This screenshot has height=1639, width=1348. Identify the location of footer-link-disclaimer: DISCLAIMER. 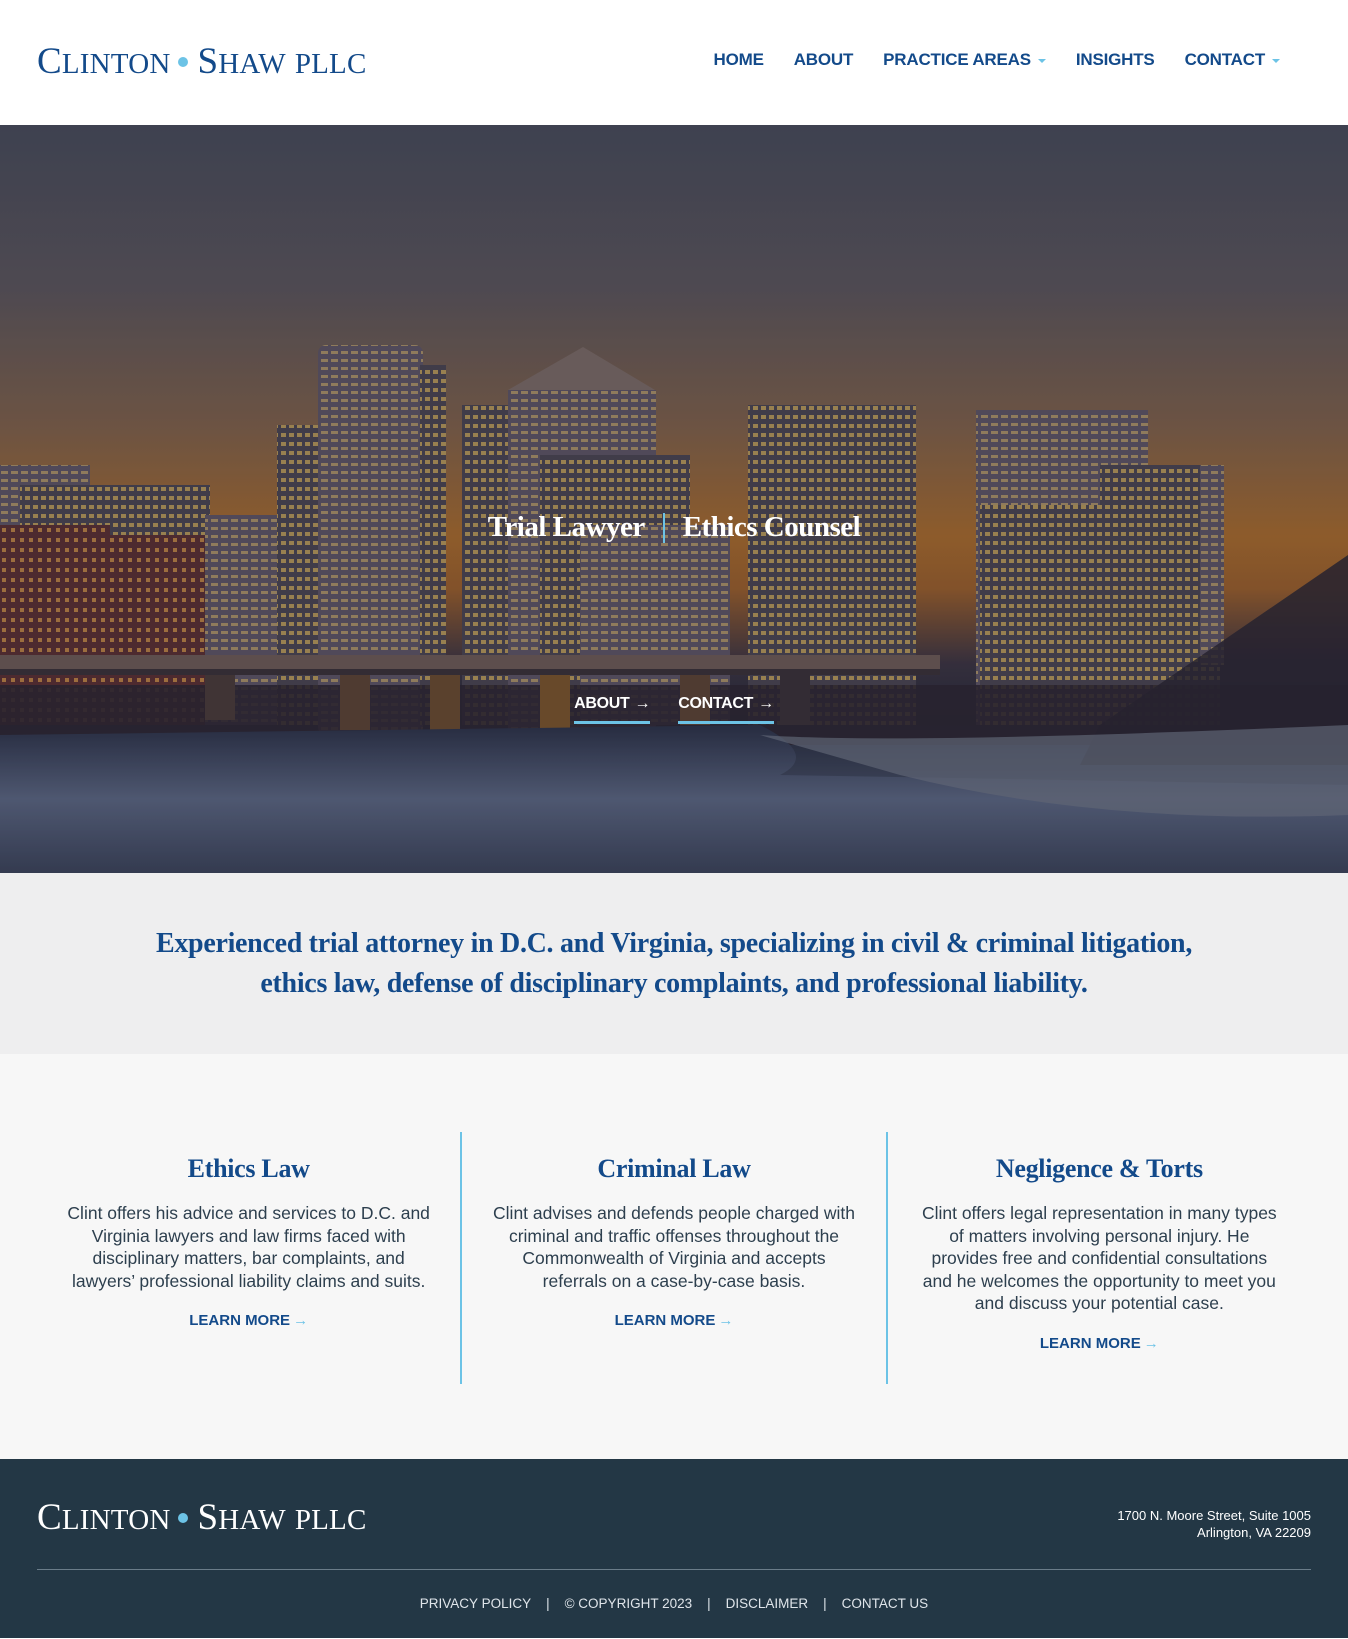
(767, 1603).